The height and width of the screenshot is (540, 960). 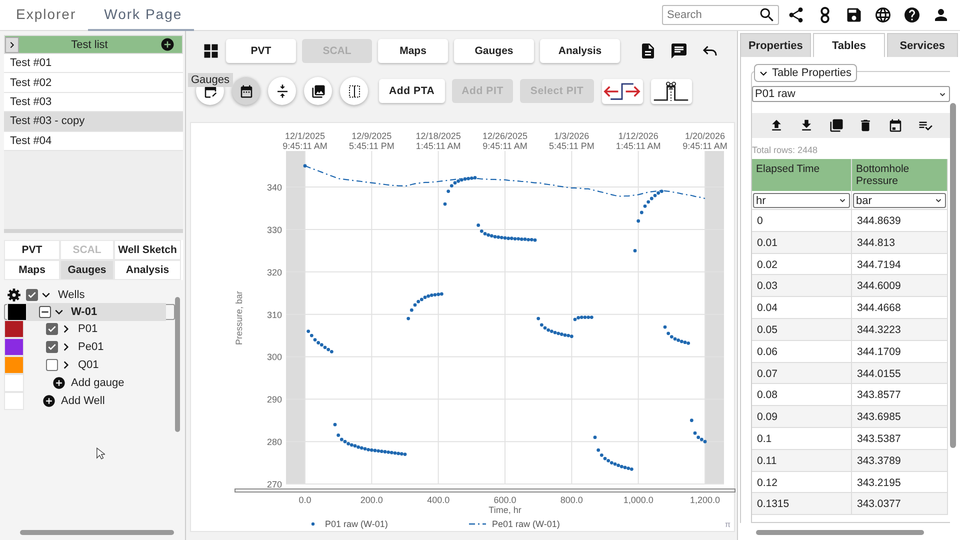 What do you see at coordinates (44, 15) in the screenshot?
I see `nav-tab: Explorer` at bounding box center [44, 15].